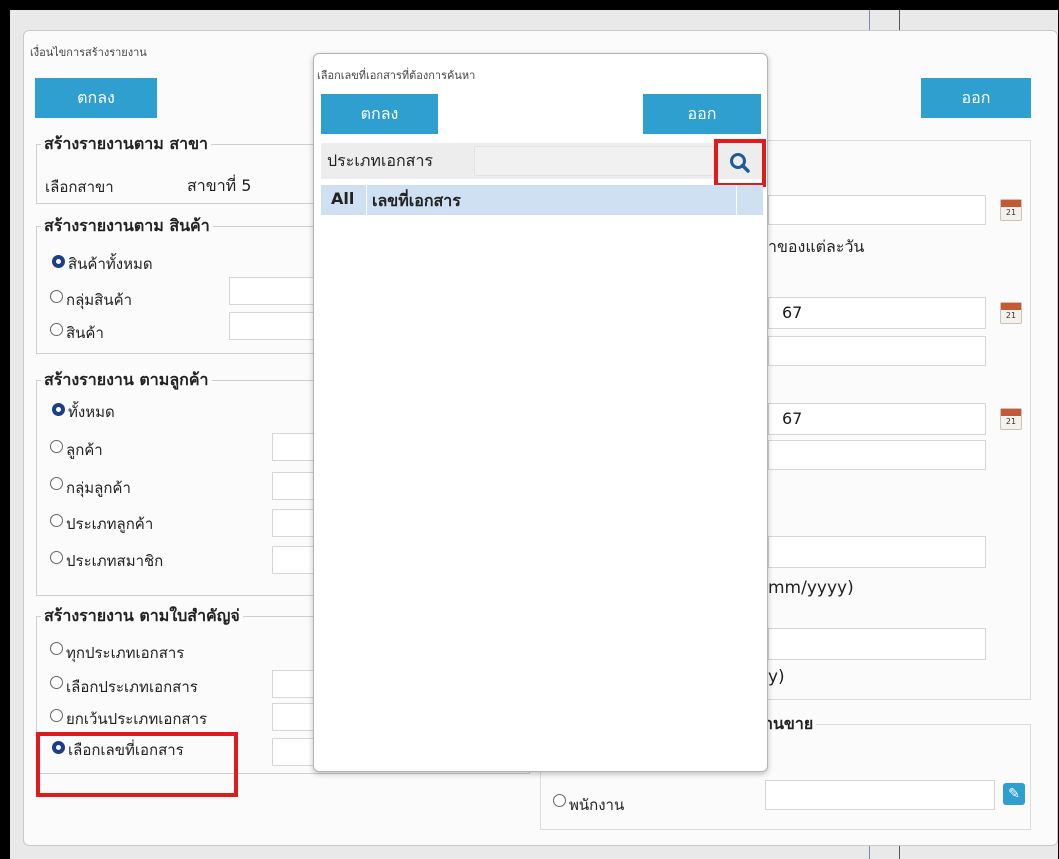 The height and width of the screenshot is (859, 1059). I want to click on salesperson-legend: านขาย, so click(789, 723).